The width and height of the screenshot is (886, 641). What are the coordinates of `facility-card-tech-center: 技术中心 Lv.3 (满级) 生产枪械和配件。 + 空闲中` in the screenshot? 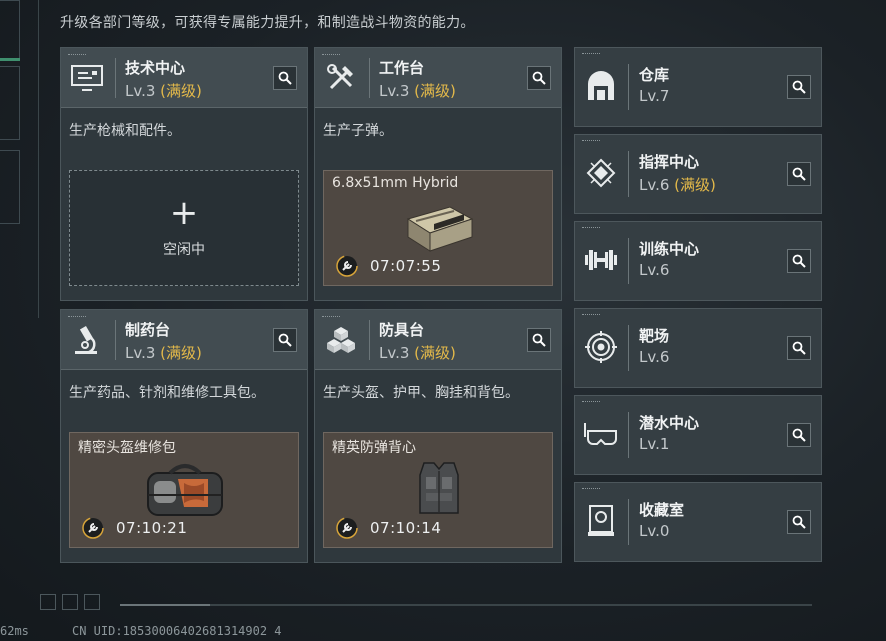 It's located at (184, 174).